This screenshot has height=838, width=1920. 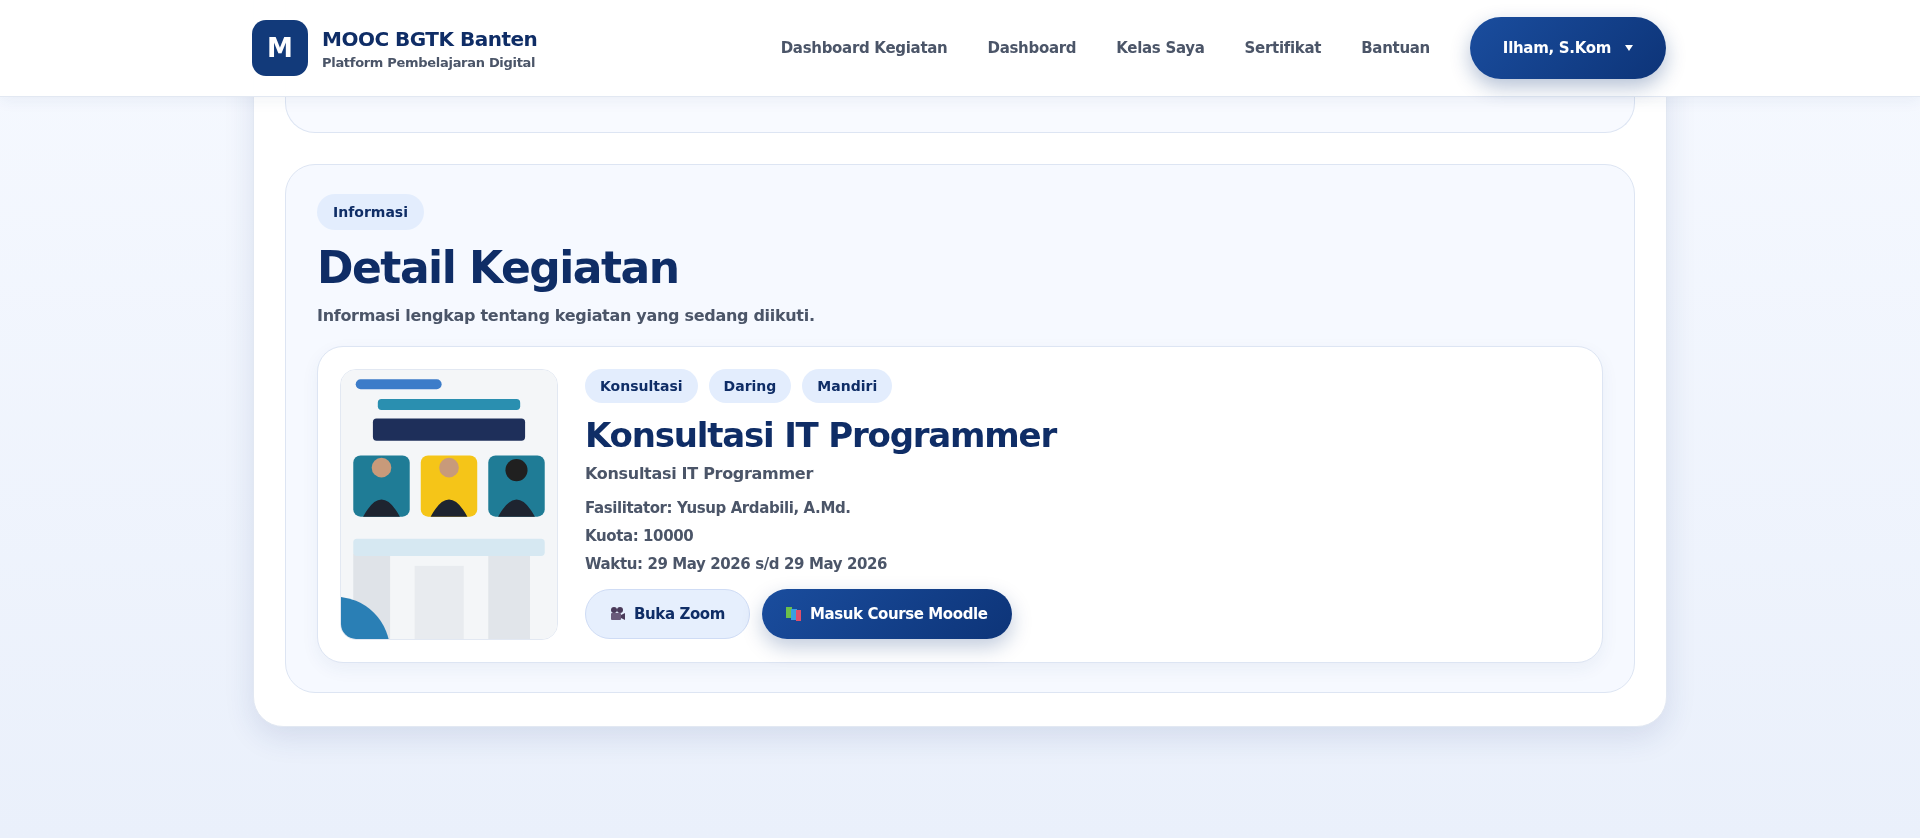 I want to click on nav-link: Bantuan, so click(x=1395, y=48).